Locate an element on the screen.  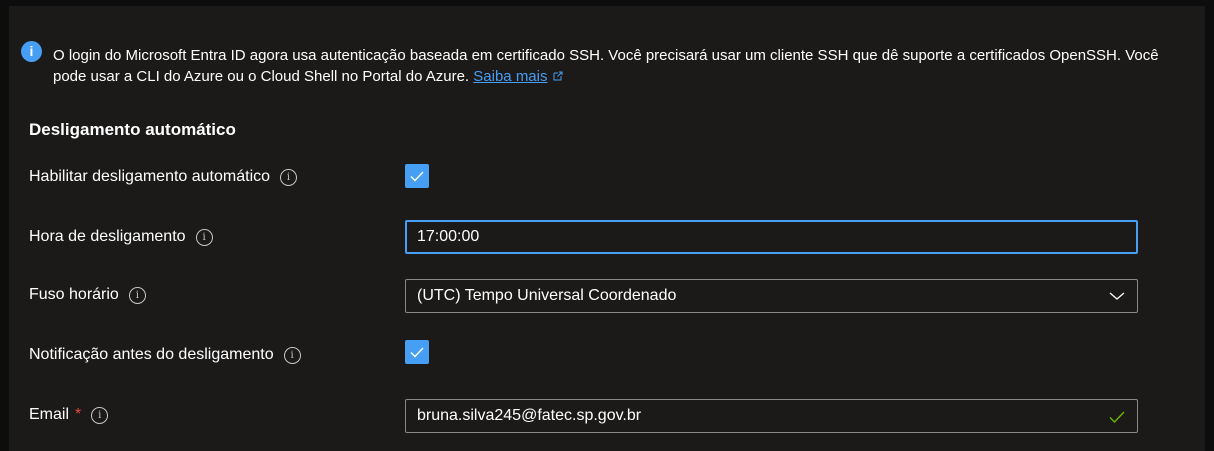
email-value: bruna.silva245@fatec.sp.gov.br is located at coordinates (529, 415).